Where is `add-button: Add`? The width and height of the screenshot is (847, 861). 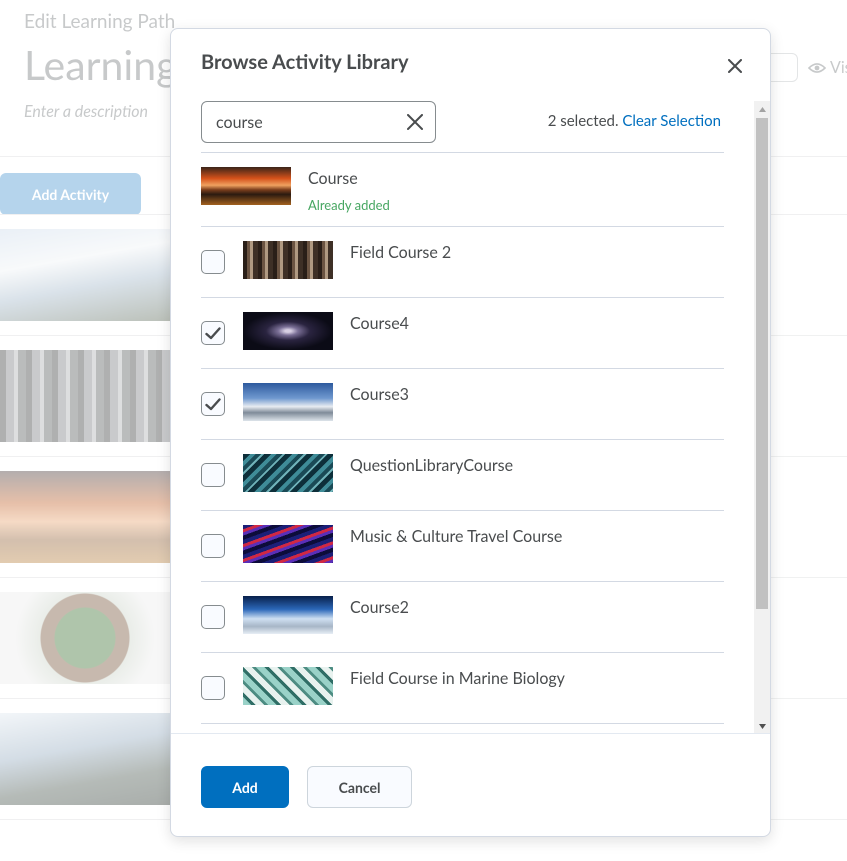 add-button: Add is located at coordinates (245, 787).